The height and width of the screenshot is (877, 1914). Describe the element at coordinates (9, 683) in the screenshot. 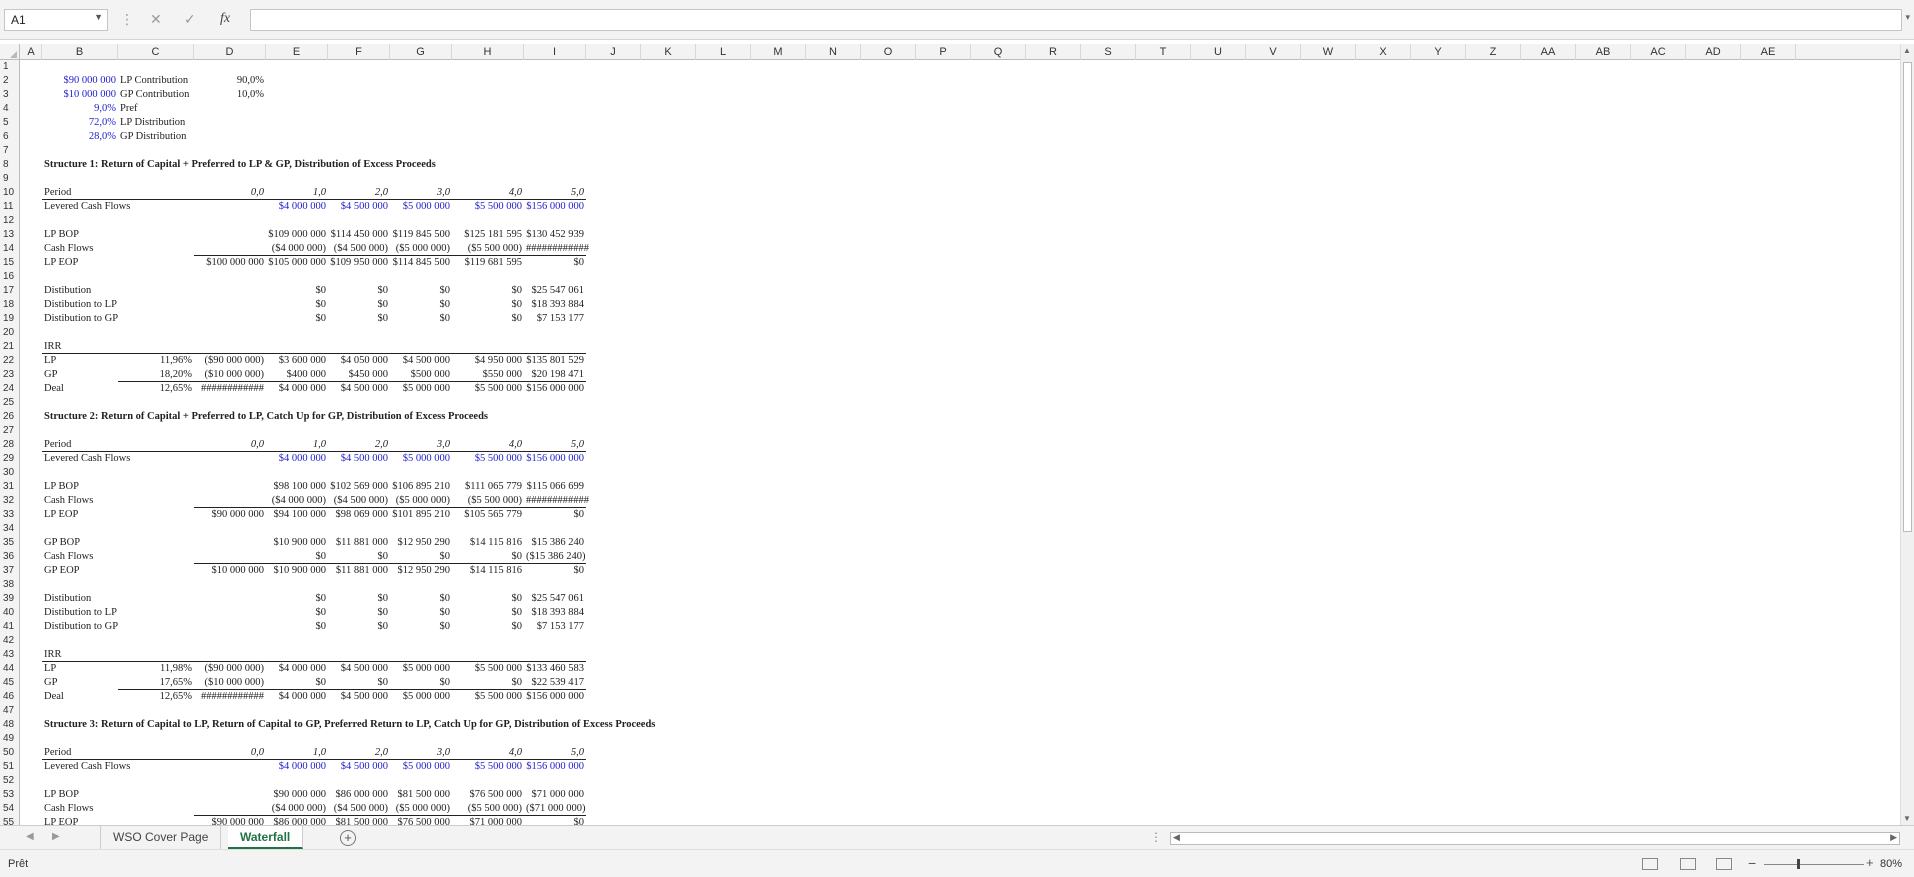

I see `row-header: 45` at that location.